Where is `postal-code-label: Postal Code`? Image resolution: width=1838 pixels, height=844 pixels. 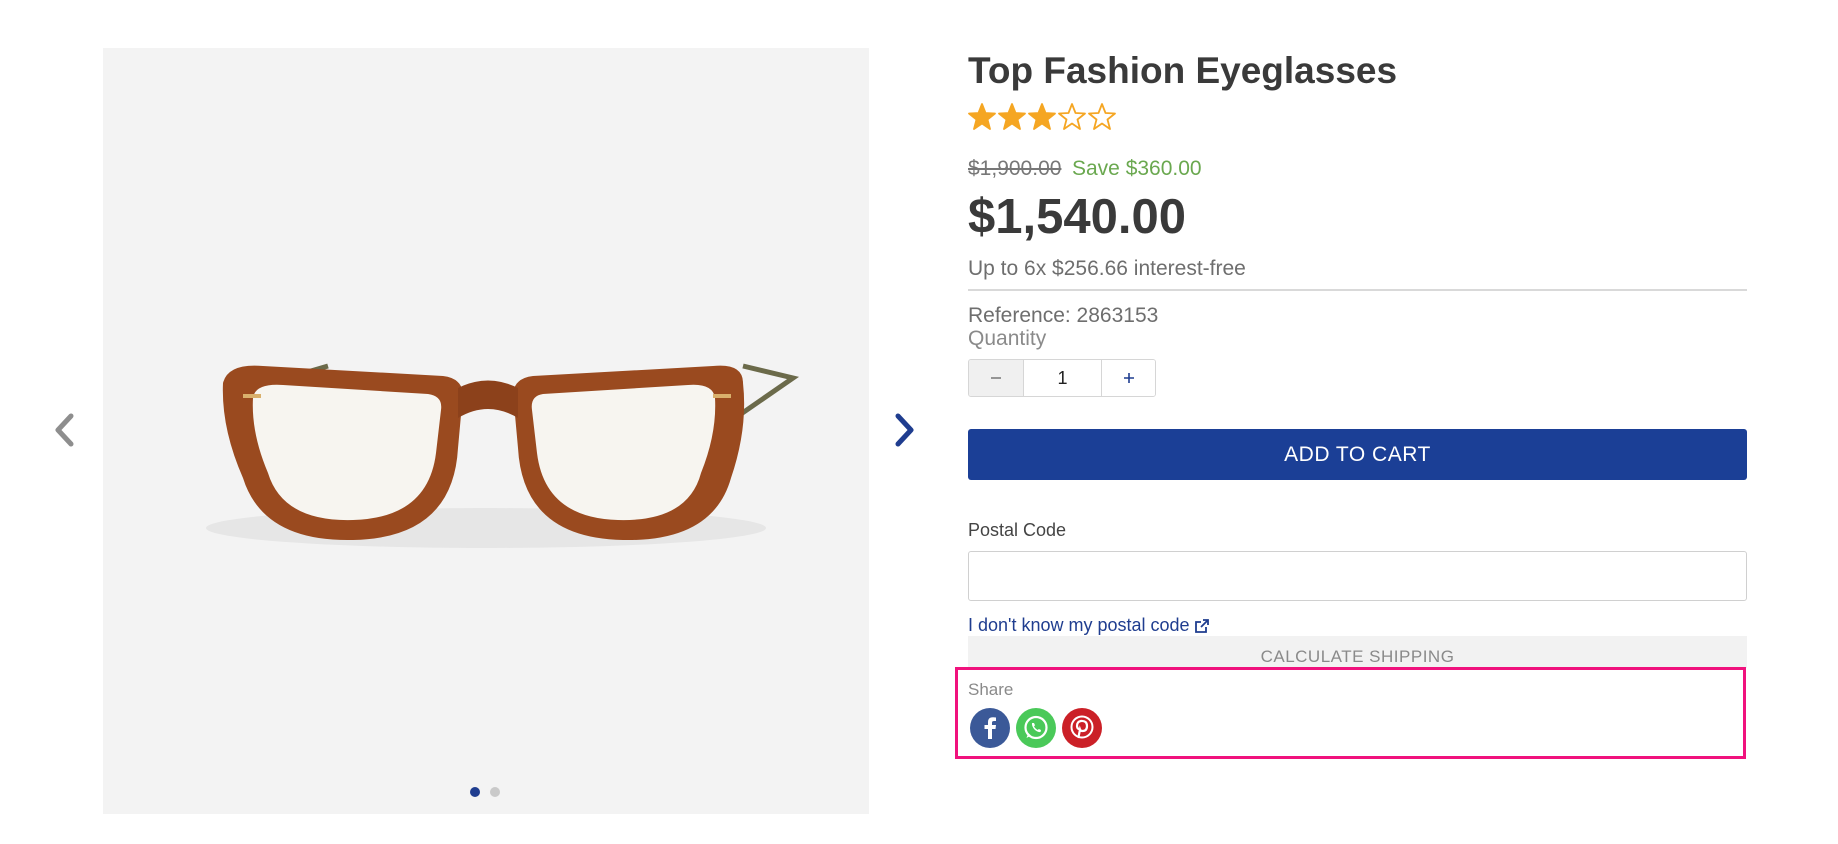
postal-code-label: Postal Code is located at coordinates (1017, 530).